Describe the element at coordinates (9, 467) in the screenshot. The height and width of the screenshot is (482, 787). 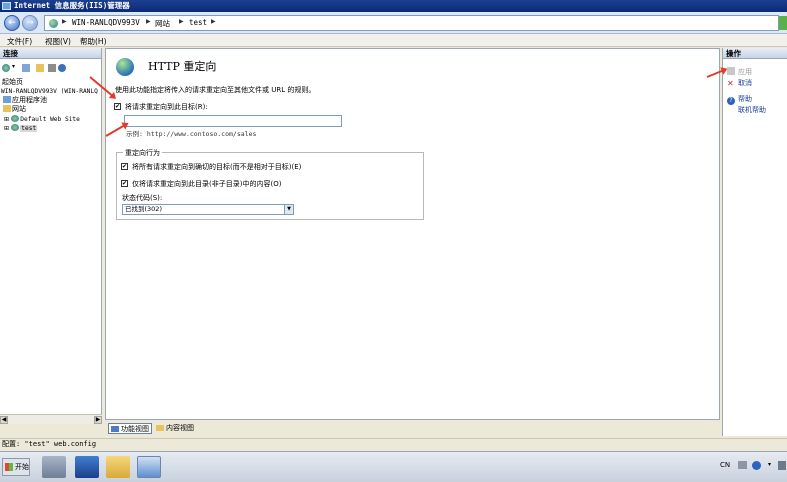
I see `windows-logo-icon` at that location.